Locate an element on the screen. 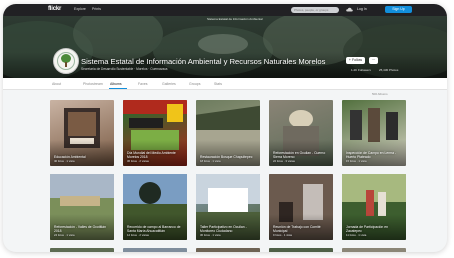 This screenshot has height=258, width=454. album-meta: 36 fotos · 2 vistas is located at coordinates (138, 161).